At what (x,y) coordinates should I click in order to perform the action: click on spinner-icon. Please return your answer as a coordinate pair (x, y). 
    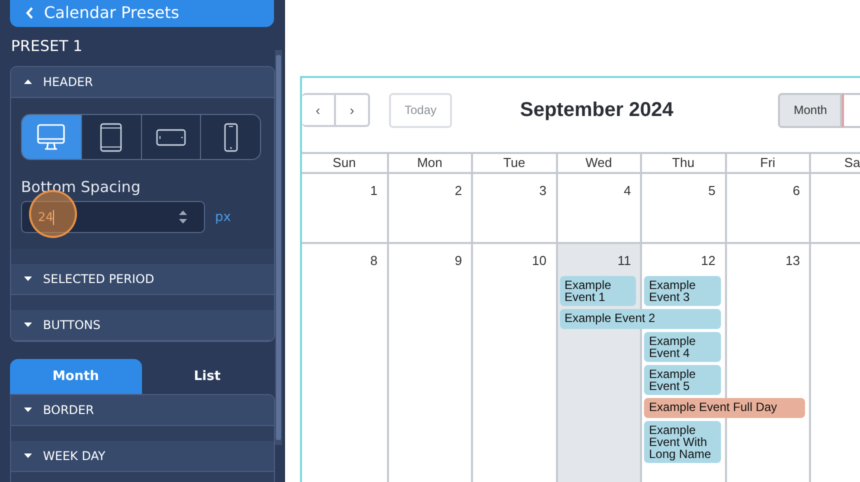
    Looking at the image, I should click on (183, 217).